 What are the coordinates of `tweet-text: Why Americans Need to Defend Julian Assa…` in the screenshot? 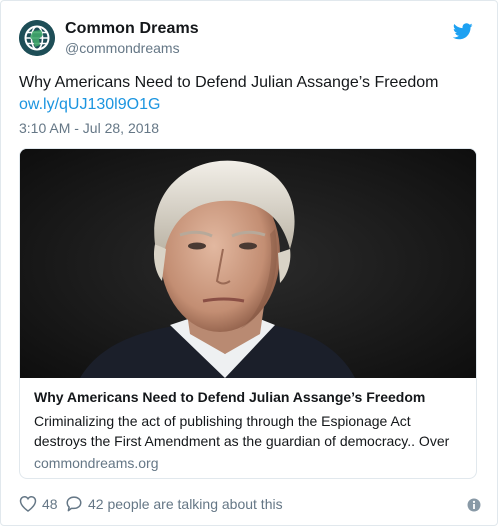 It's located at (229, 82).